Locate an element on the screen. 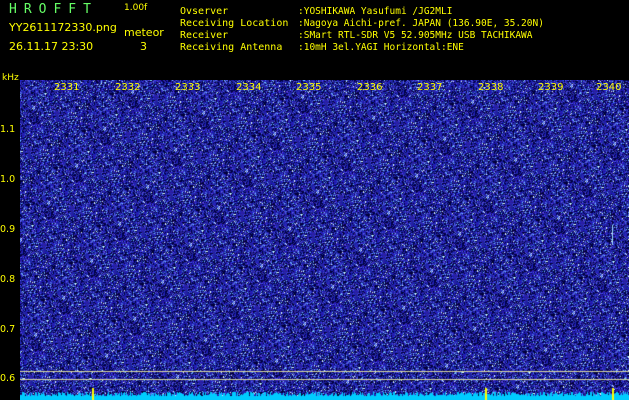  x-tick-label: 2337 is located at coordinates (430, 87).